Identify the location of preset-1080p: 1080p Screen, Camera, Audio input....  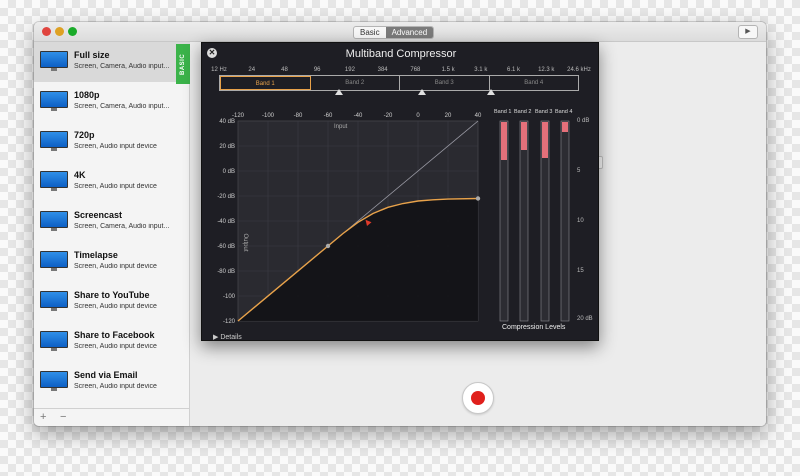
(112, 102).